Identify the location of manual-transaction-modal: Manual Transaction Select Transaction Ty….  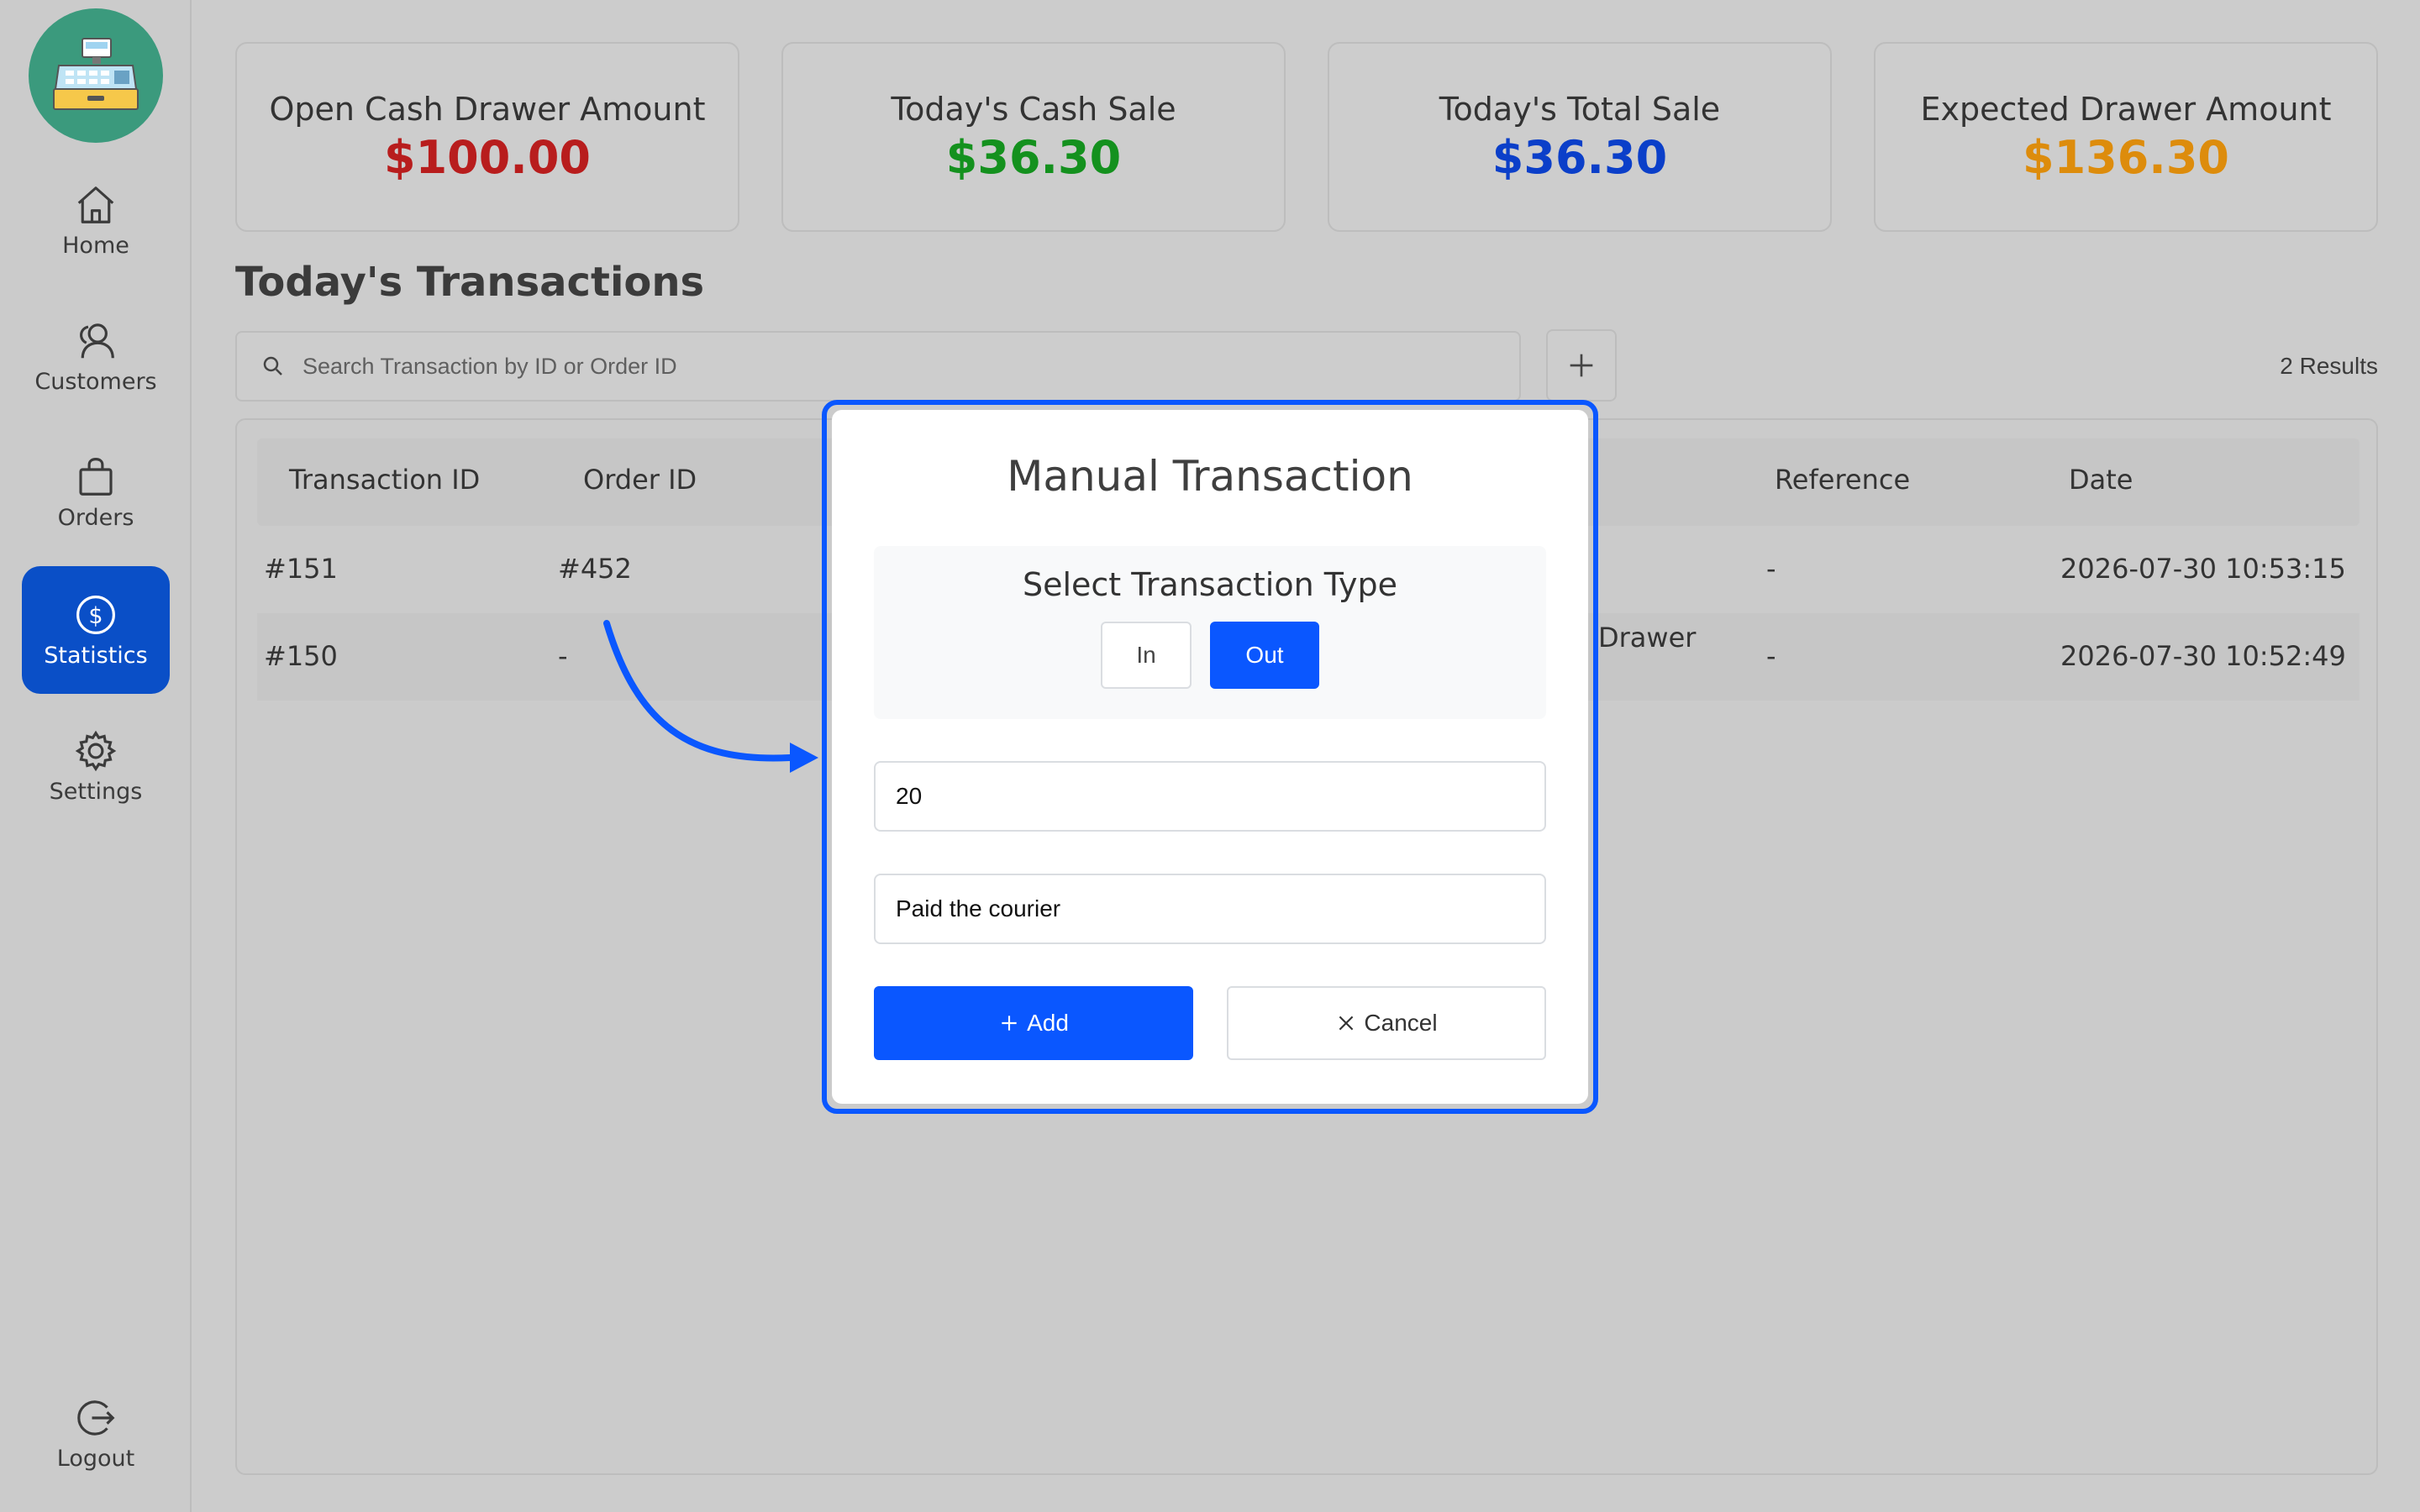
(1210, 757).